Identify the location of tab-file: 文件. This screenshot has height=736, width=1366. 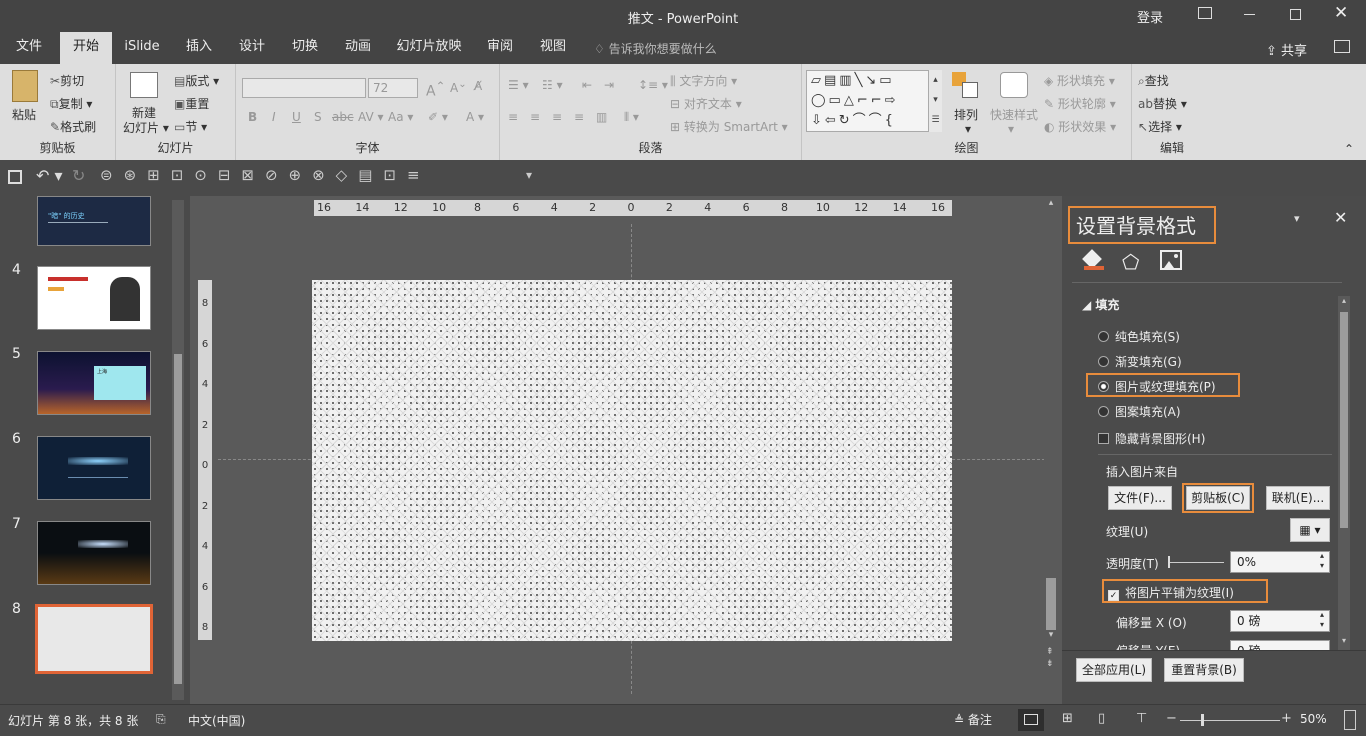
(29, 48).